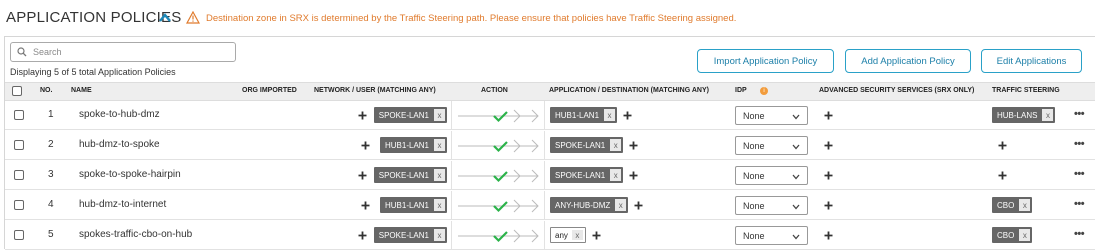  What do you see at coordinates (375, 90) in the screenshot?
I see `col-network: NETWORK / USER (MATCHING ANY)` at bounding box center [375, 90].